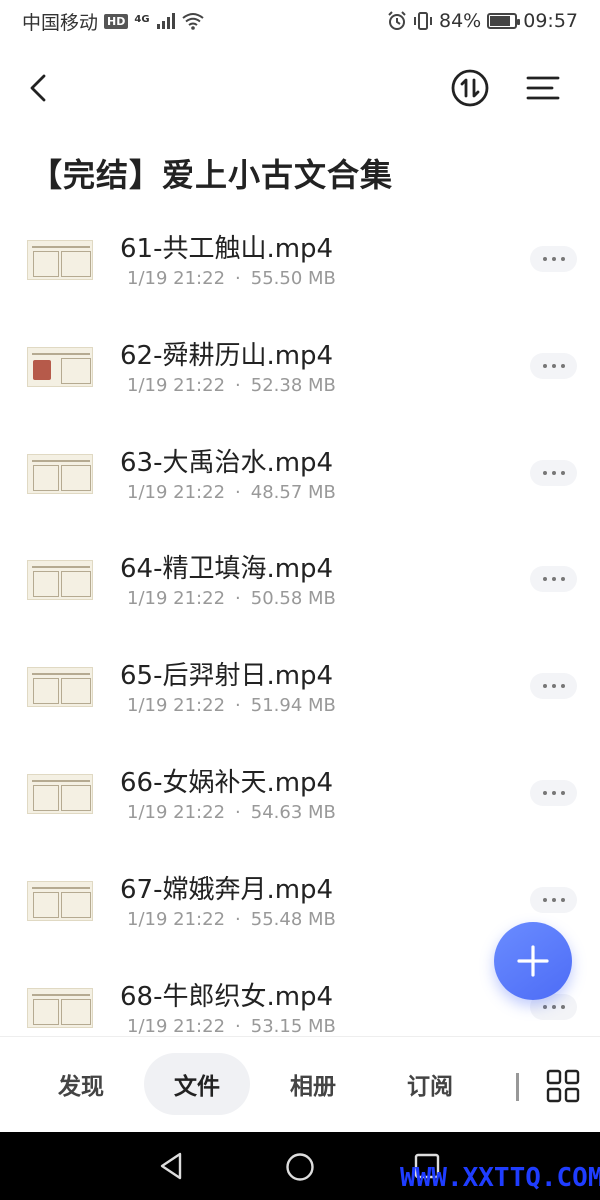  What do you see at coordinates (231, 492) in the screenshot?
I see `file-meta: 1/19 21:22 · 48.57 MB` at bounding box center [231, 492].